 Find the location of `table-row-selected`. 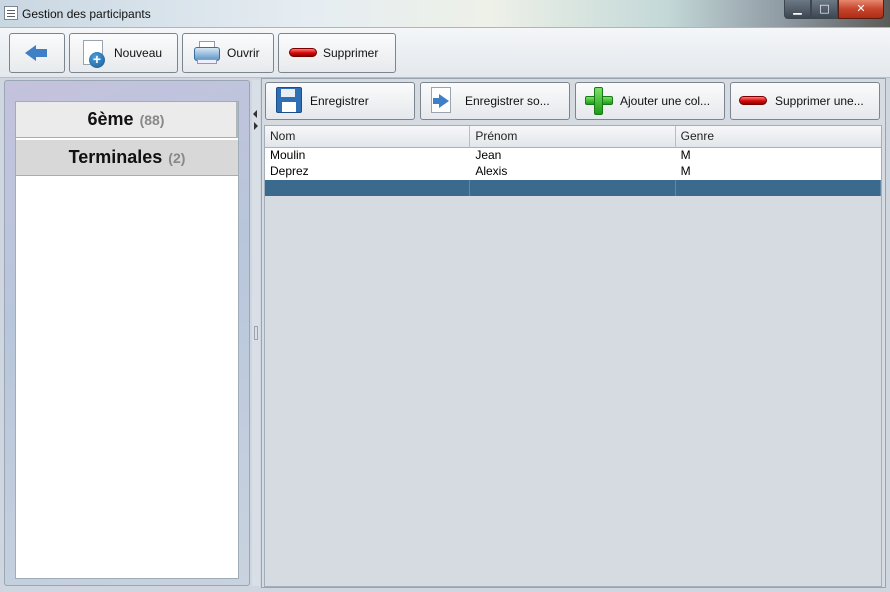

table-row-selected is located at coordinates (573, 188).